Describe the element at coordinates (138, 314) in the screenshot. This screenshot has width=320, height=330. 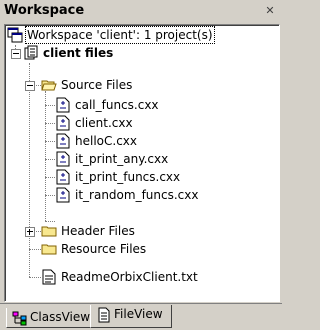
I see `tab-fileview-label: FileView` at that location.